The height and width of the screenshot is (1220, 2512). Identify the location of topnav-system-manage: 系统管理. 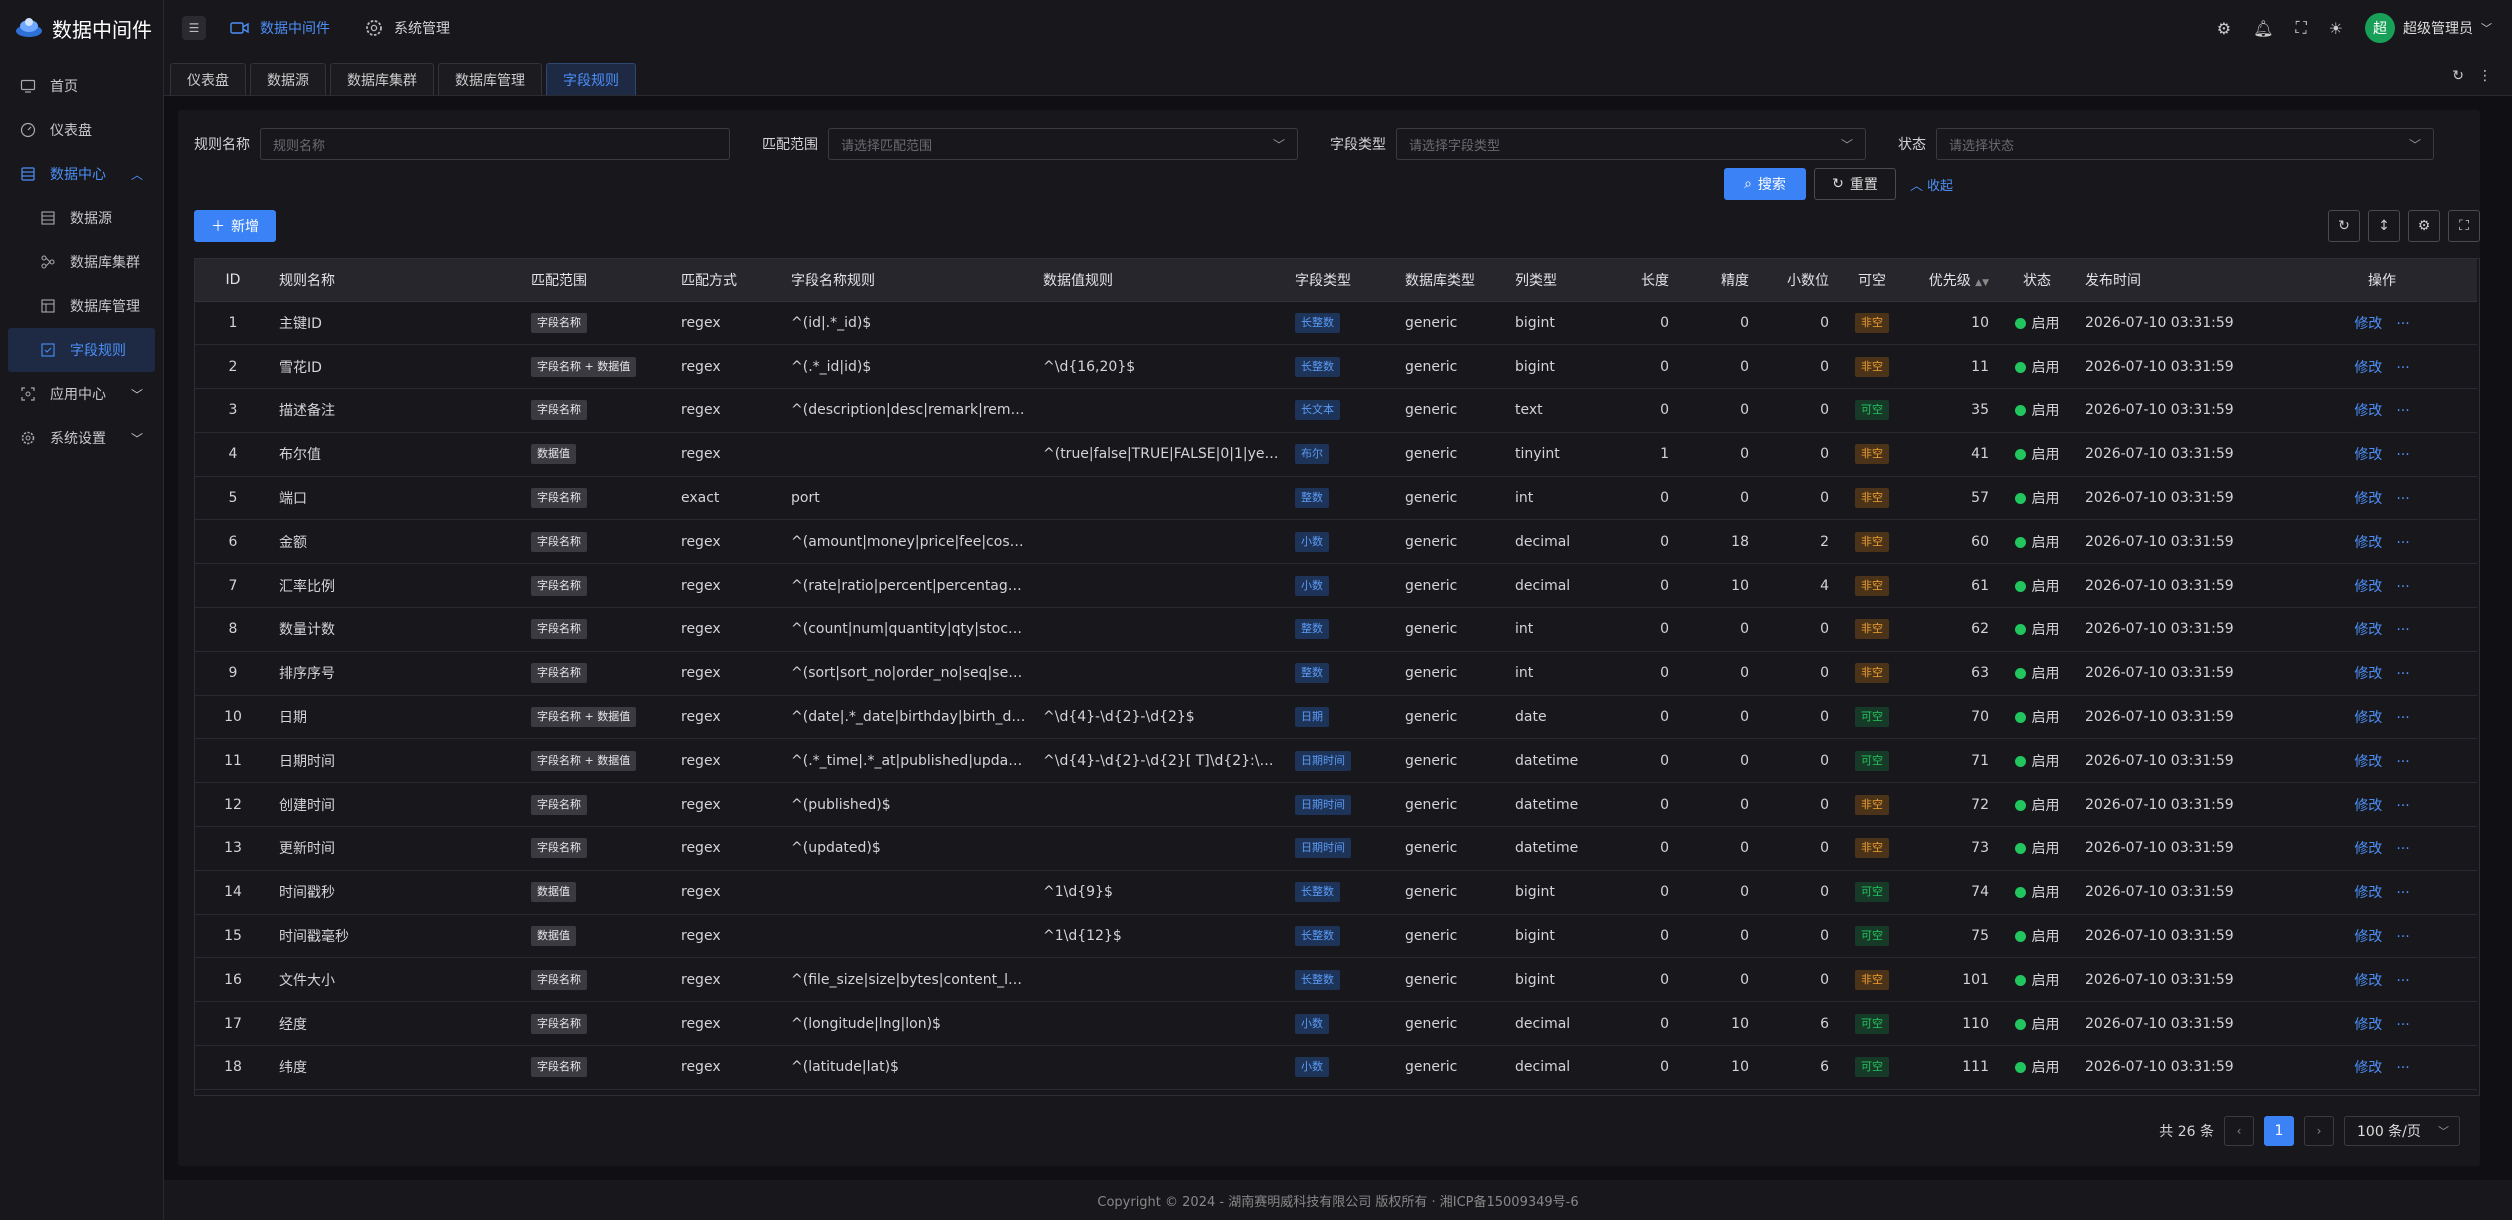
(407, 28).